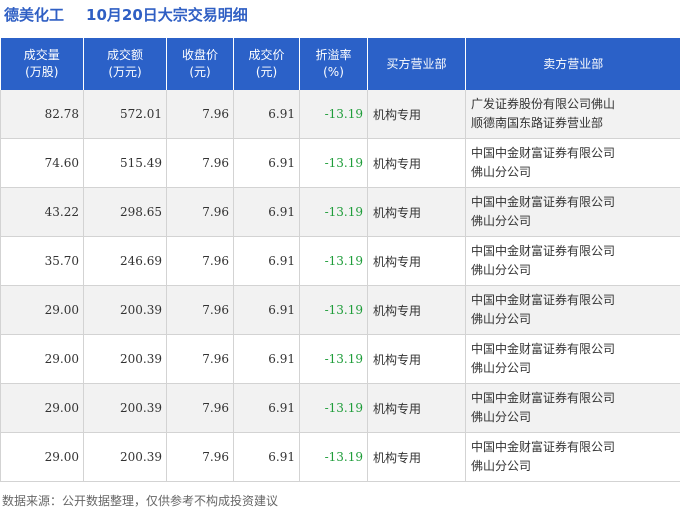  What do you see at coordinates (124, 55) in the screenshot?
I see `column-header-text: 成交额` at bounding box center [124, 55].